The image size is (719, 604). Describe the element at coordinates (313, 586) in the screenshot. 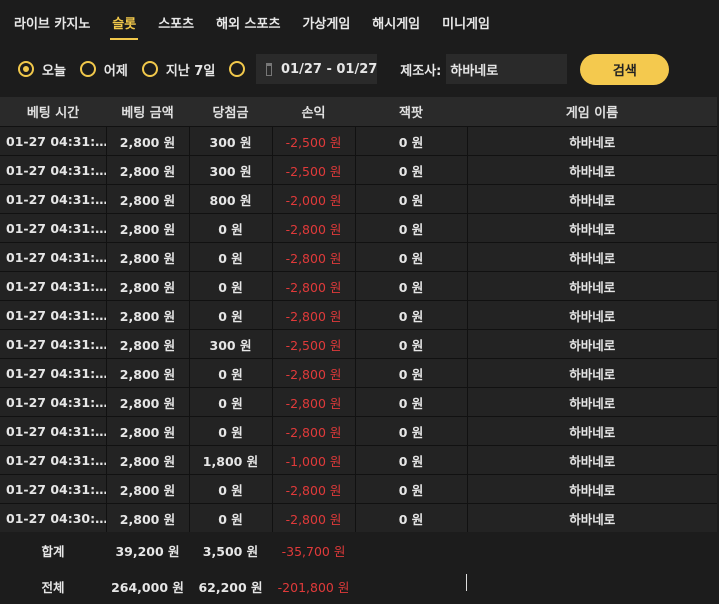

I see `total-profit-loss: -201,800 원` at that location.